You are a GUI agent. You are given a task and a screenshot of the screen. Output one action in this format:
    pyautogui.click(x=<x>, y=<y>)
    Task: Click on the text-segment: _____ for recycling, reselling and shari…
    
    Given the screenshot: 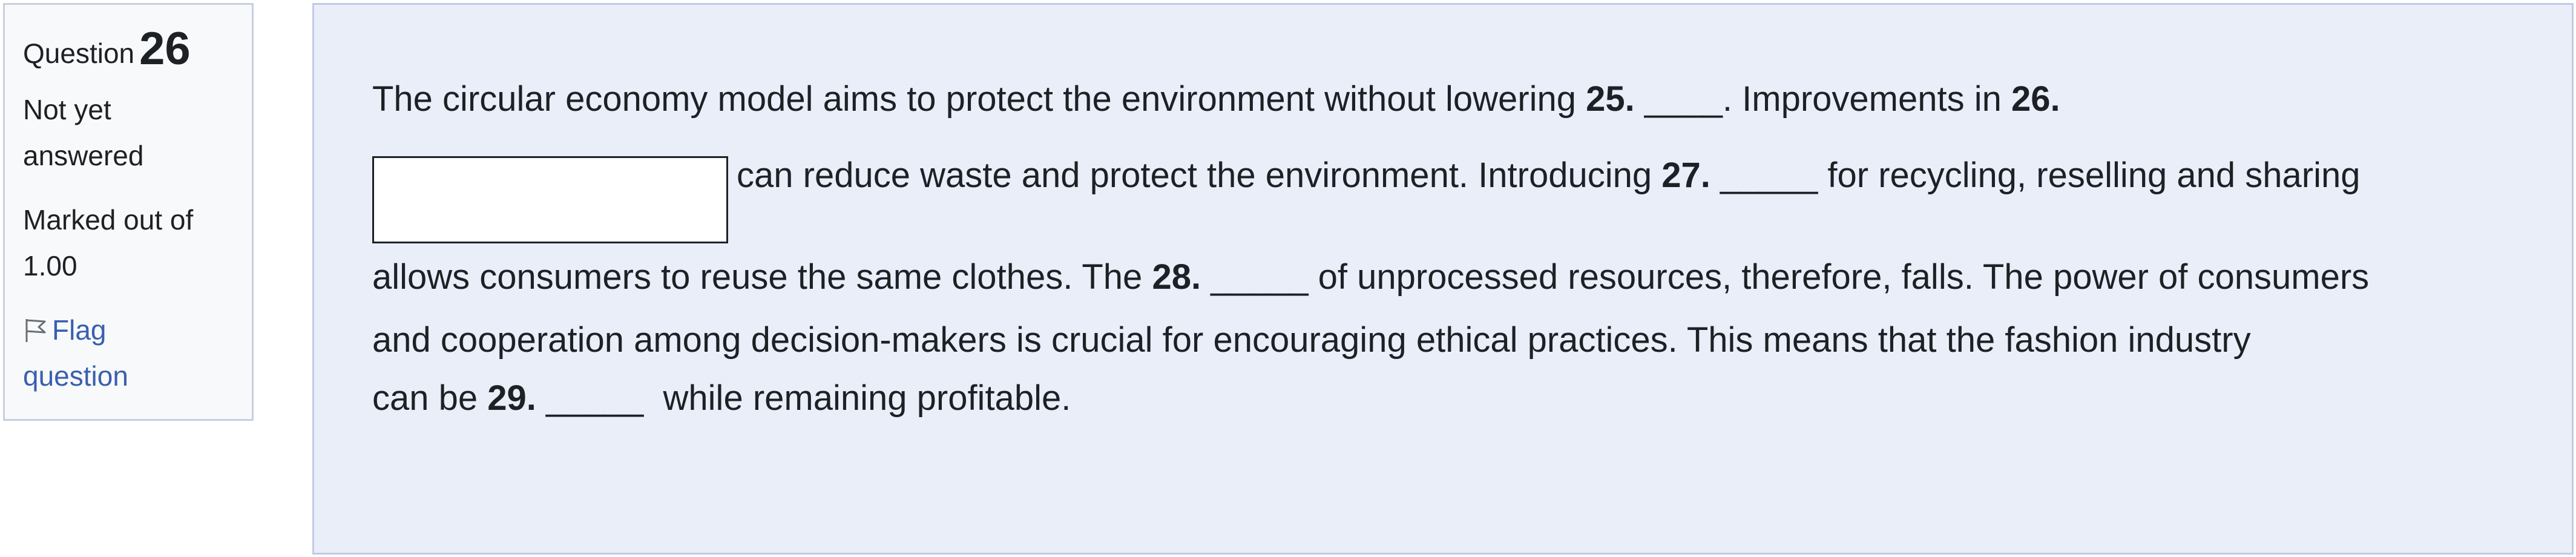 What is the action you would take?
    pyautogui.click(x=2035, y=175)
    